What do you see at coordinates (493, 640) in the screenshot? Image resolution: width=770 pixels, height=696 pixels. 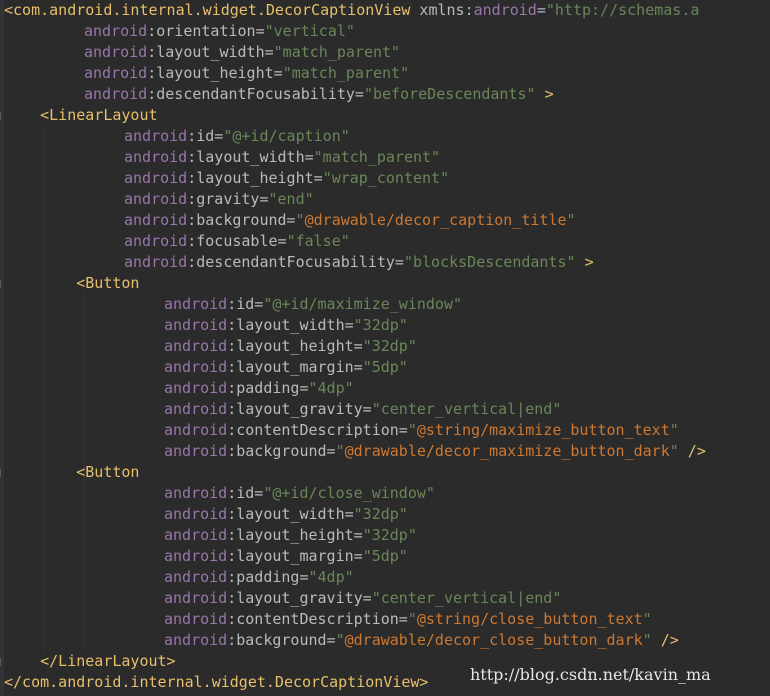 I see `code-token: @drawable/decor_close_button_dark` at bounding box center [493, 640].